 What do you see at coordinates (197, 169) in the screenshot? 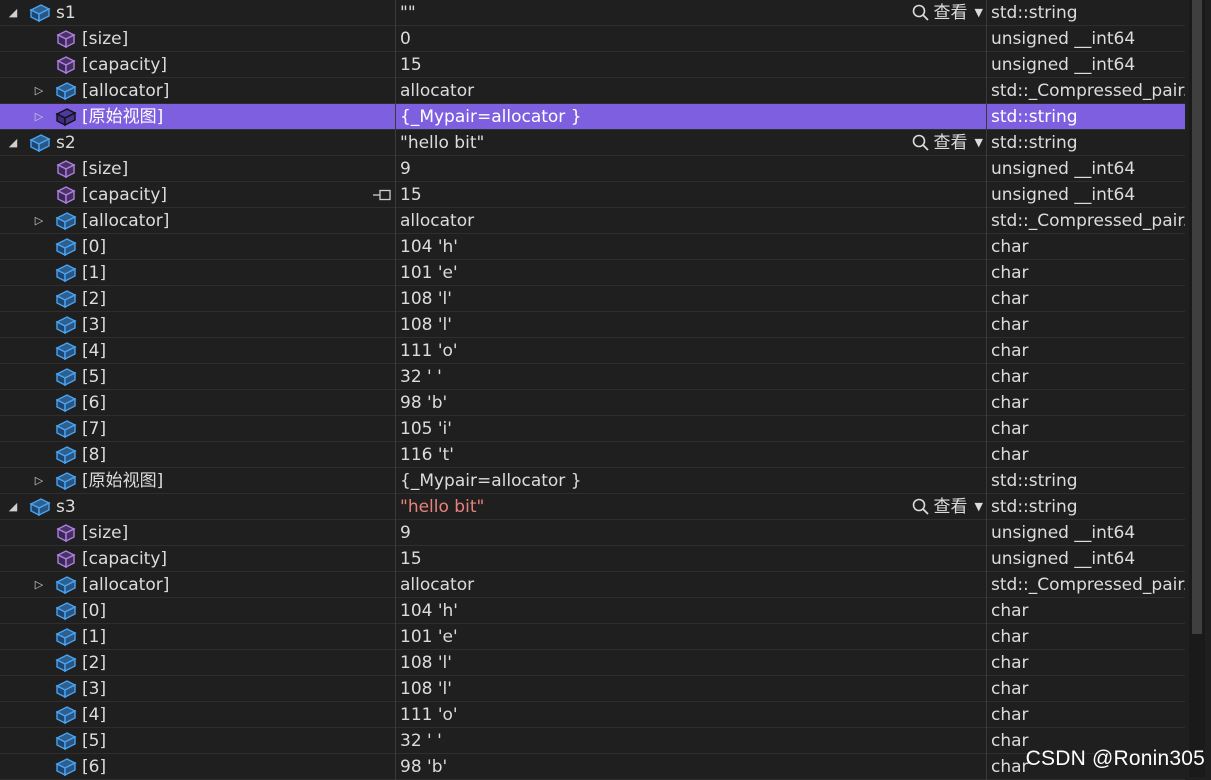
I see `name-cell: [size]` at bounding box center [197, 169].